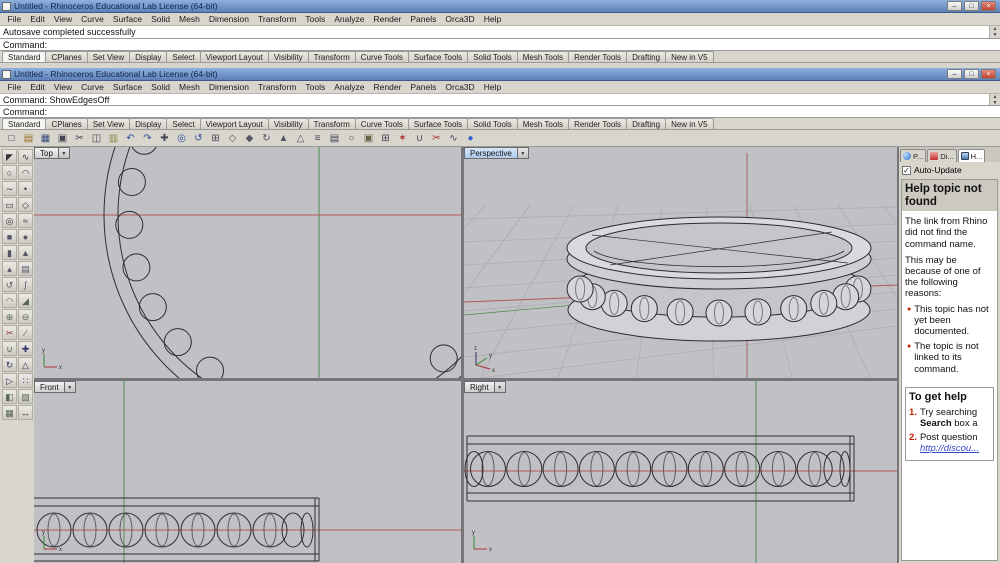  What do you see at coordinates (130, 138) in the screenshot?
I see `undo-icon: ↶` at bounding box center [130, 138].